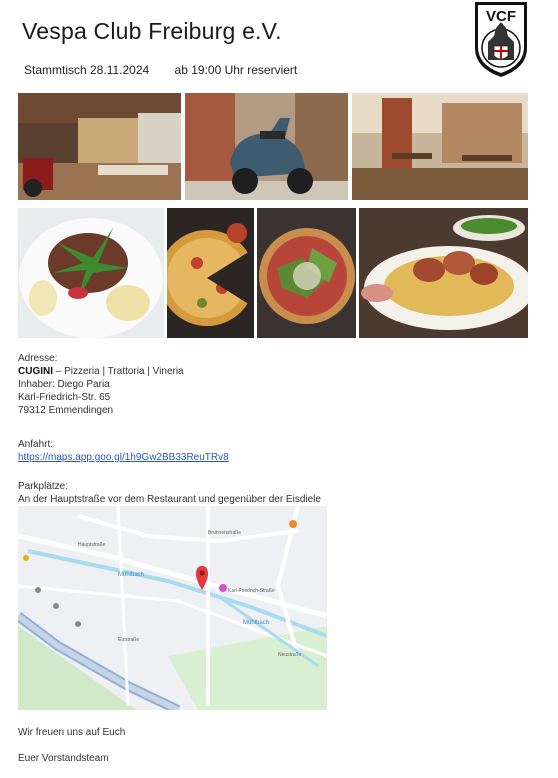  What do you see at coordinates (99, 146) in the screenshot?
I see `restaurant-interior-photo` at bounding box center [99, 146].